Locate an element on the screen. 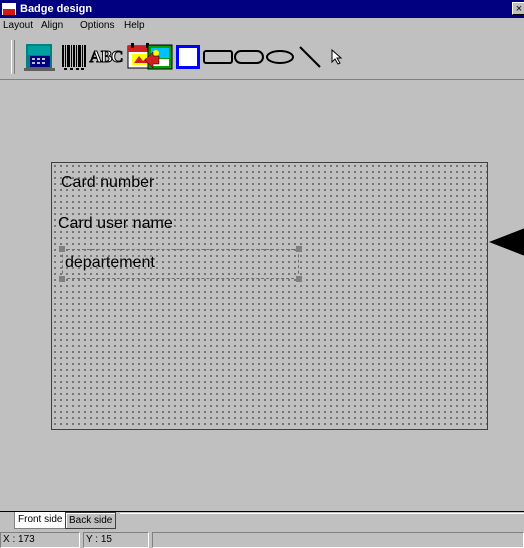 This screenshot has height=548, width=524. app-icon is located at coordinates (9, 9).